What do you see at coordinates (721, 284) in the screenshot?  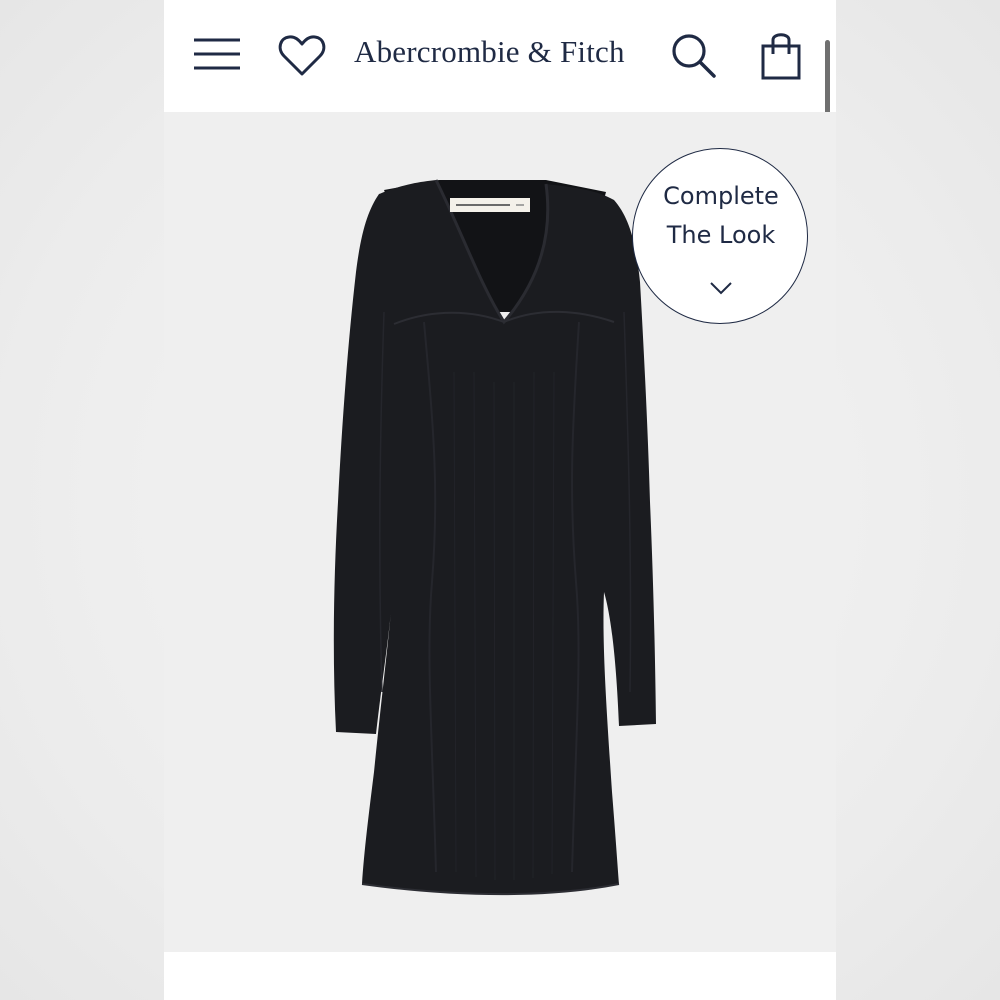 I see `chevron-down-icon` at bounding box center [721, 284].